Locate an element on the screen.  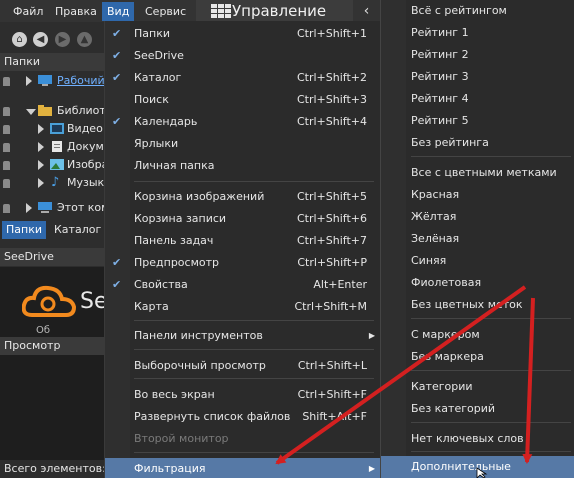
menu-tools: Сервис is located at coordinates (165, 11).